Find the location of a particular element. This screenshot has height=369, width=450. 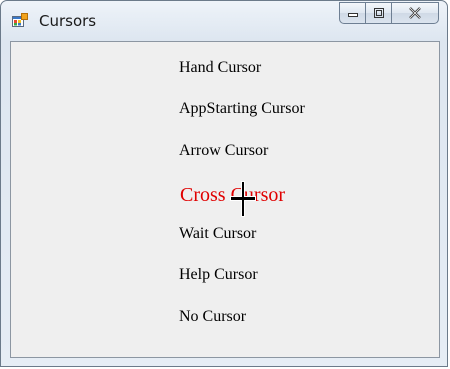

cursor-label-appstarting: AppStarting Cursor is located at coordinates (242, 109).